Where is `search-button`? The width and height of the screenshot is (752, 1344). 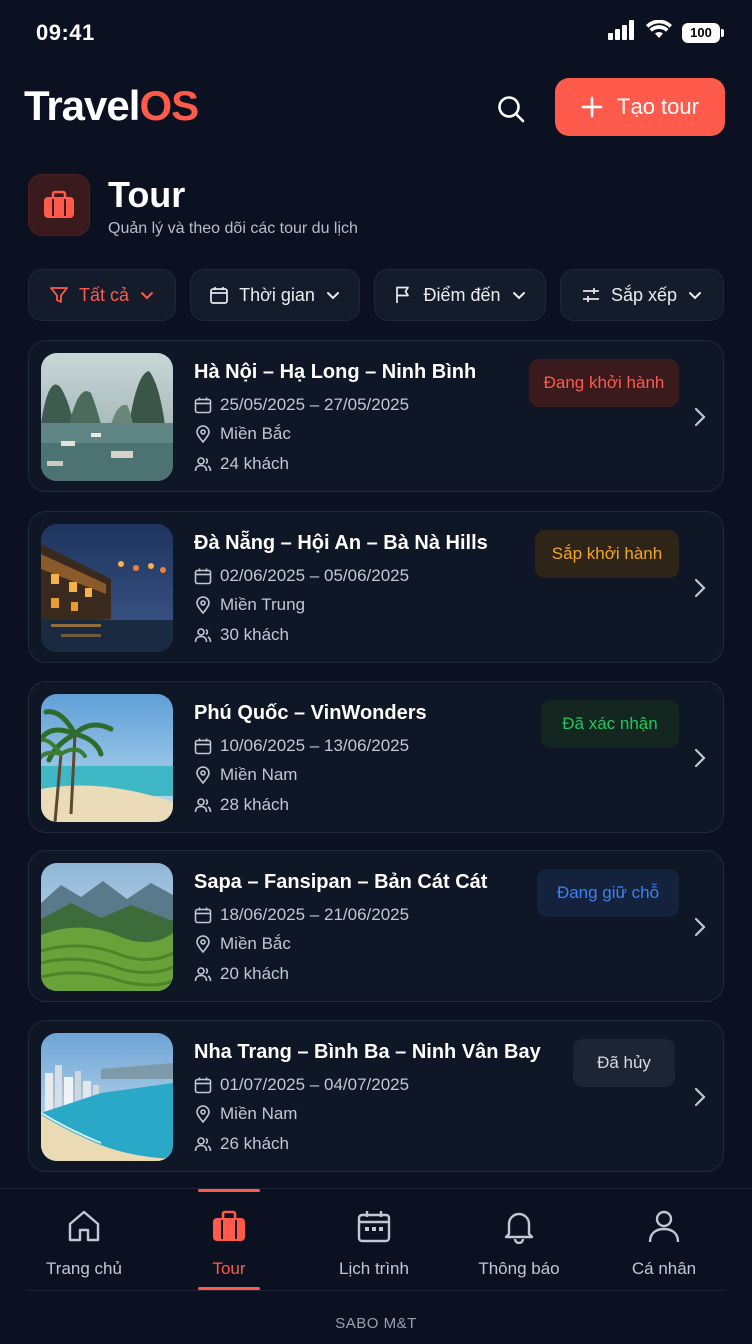 search-button is located at coordinates (511, 109).